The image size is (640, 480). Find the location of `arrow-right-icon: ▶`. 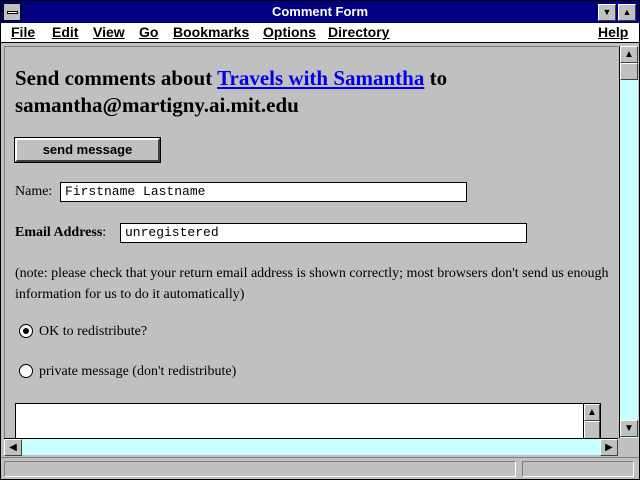

arrow-right-icon: ▶ is located at coordinates (609, 447).